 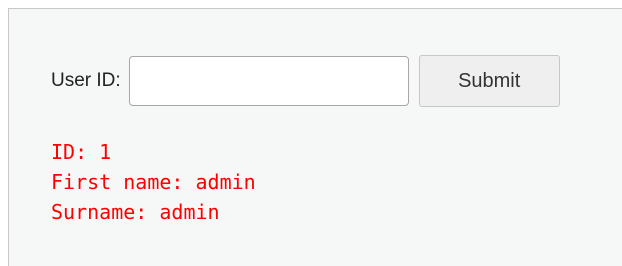 What do you see at coordinates (86, 80) in the screenshot?
I see `user-id-label: User ID:` at bounding box center [86, 80].